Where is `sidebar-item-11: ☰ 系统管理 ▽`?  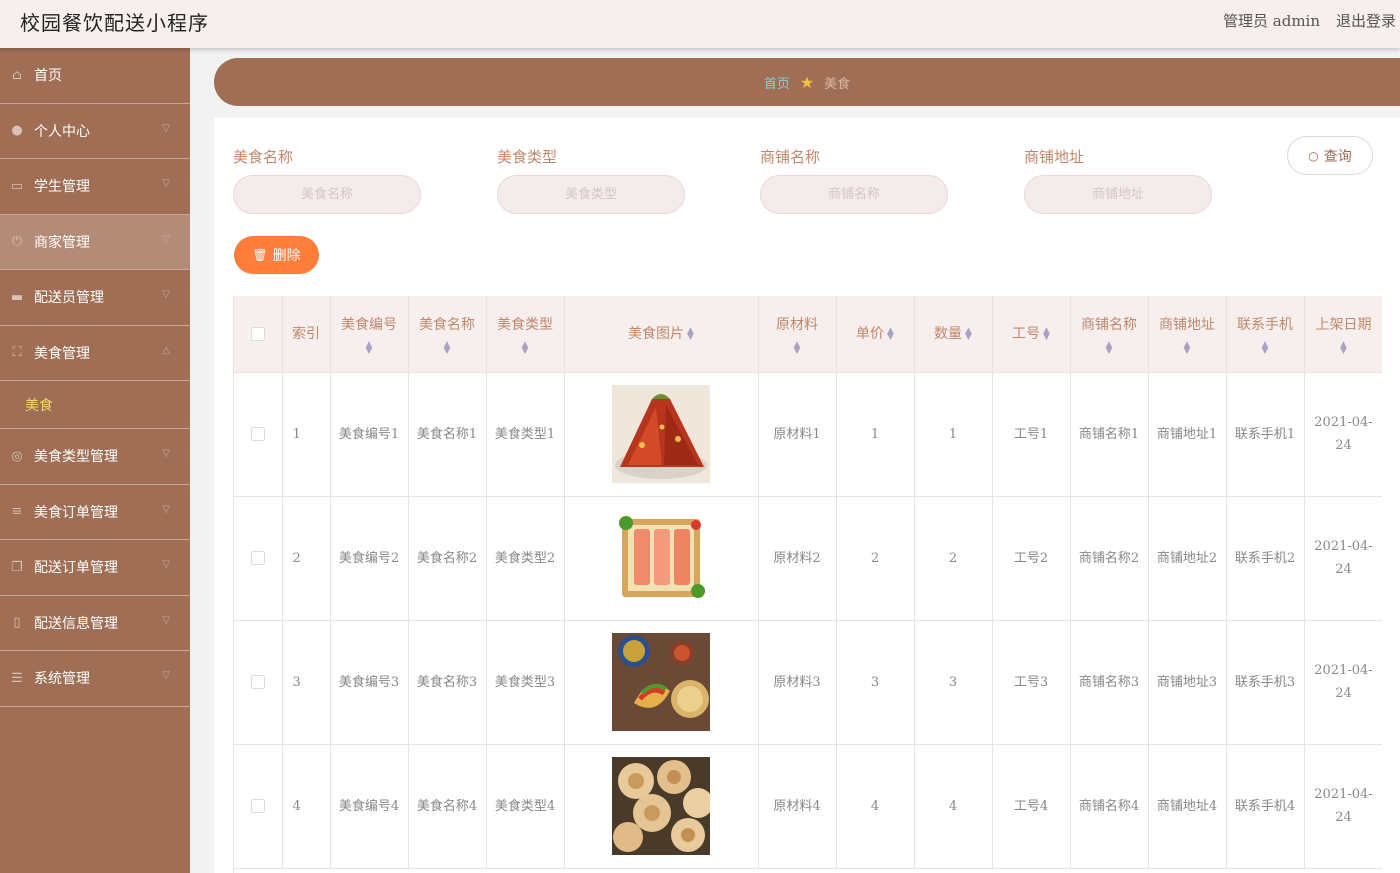
sidebar-item-11: ☰ 系统管理 ▽ is located at coordinates (95, 679).